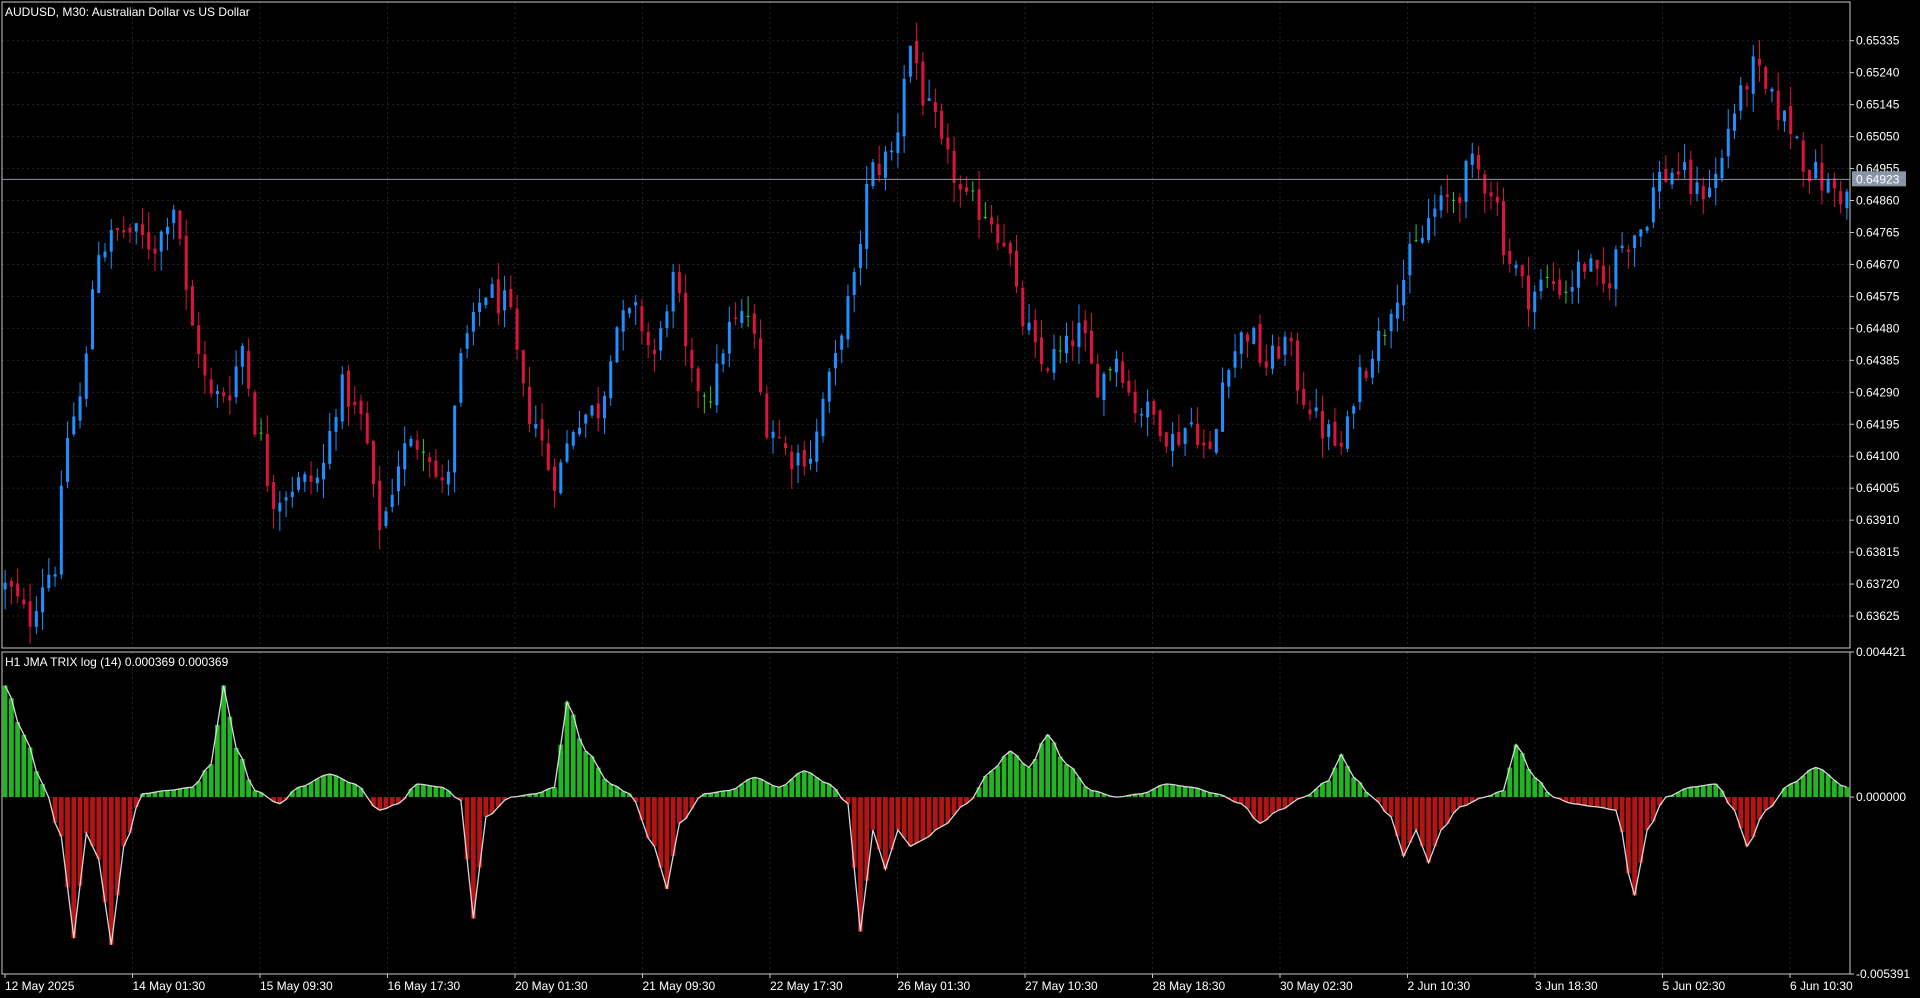 Image resolution: width=1920 pixels, height=998 pixels. Describe the element at coordinates (1881, 797) in the screenshot. I see `indicator-tick-label: 0.000000` at that location.